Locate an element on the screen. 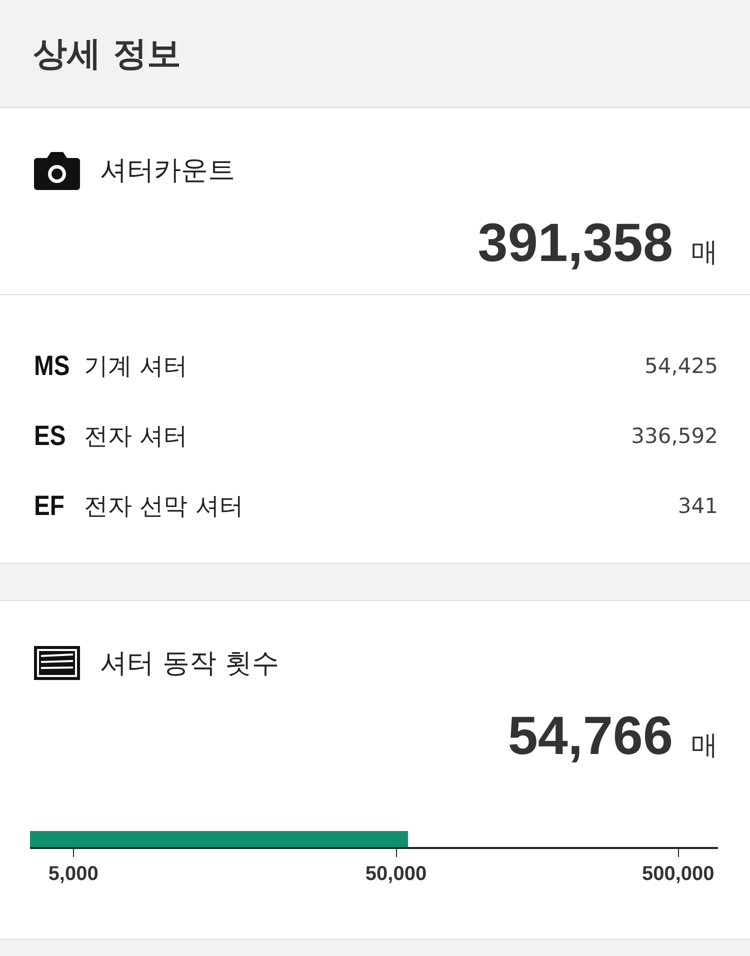 Image resolution: width=750 pixels, height=956 pixels. page-title: 상세 정보 is located at coordinates (107, 54).